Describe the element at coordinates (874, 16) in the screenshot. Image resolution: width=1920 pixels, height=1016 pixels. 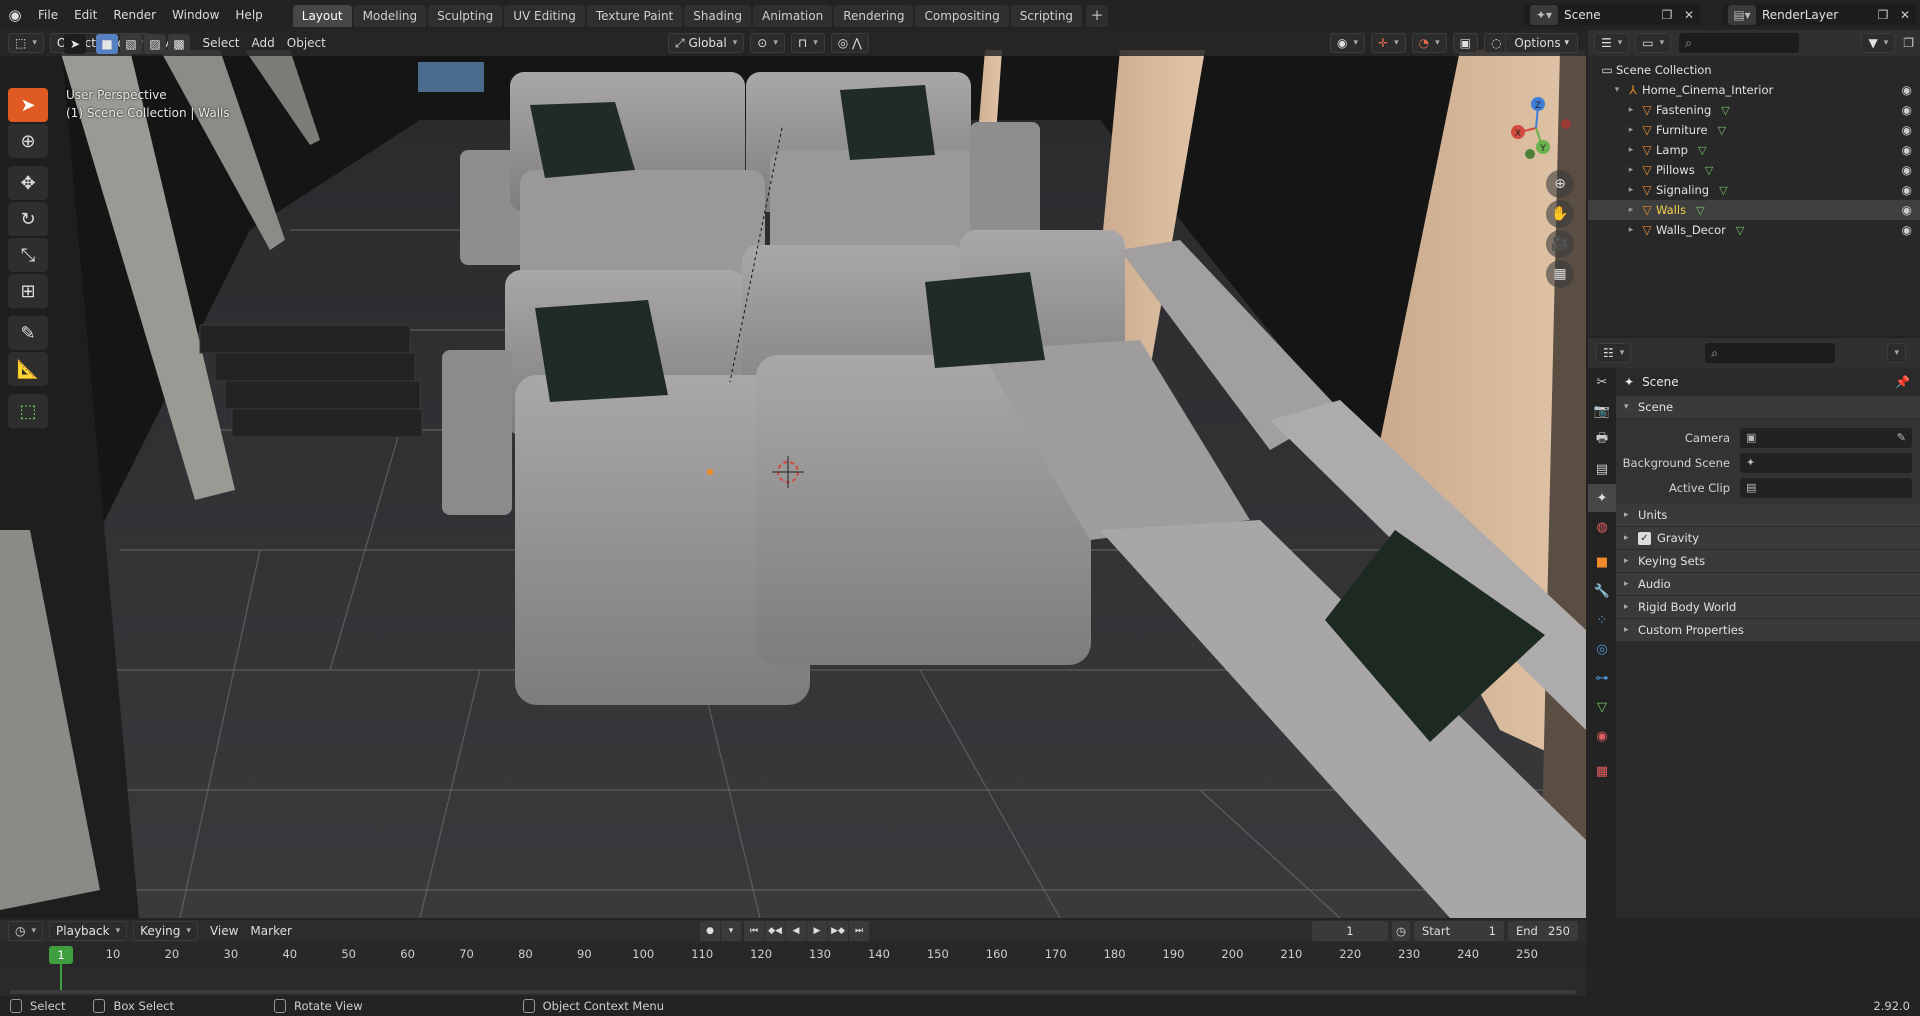
I see `tab-rendering: Rendering` at that location.